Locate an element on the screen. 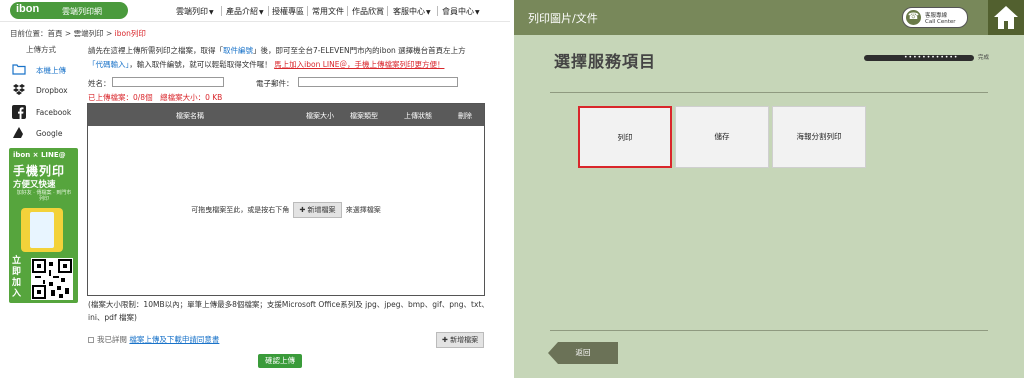  home-button is located at coordinates (1006, 17).